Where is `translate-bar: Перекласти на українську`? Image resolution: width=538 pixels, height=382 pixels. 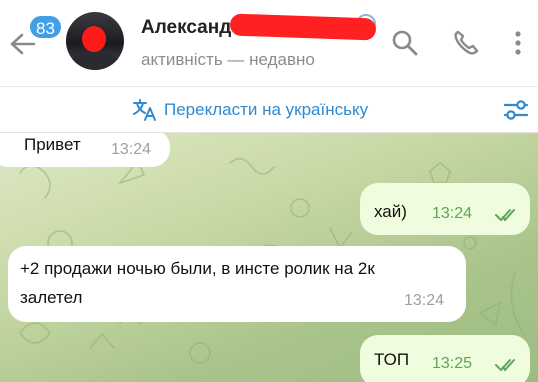
translate-bar: Перекласти на українську is located at coordinates (269, 109).